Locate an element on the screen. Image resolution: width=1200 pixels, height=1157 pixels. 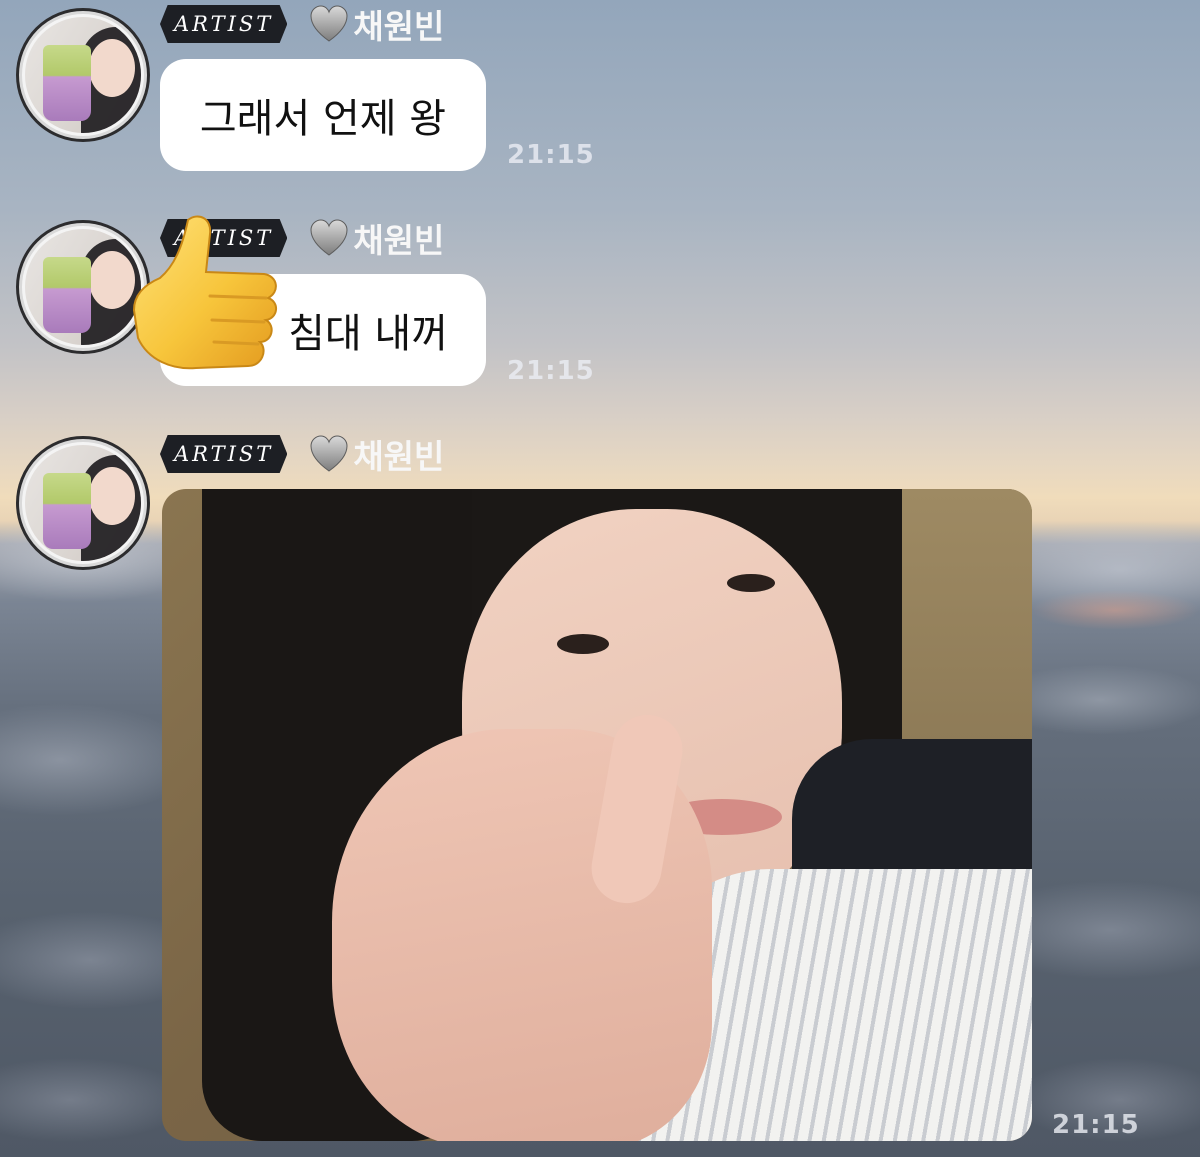
message-text: 그래서 언제 왕 is located at coordinates (323, 119).